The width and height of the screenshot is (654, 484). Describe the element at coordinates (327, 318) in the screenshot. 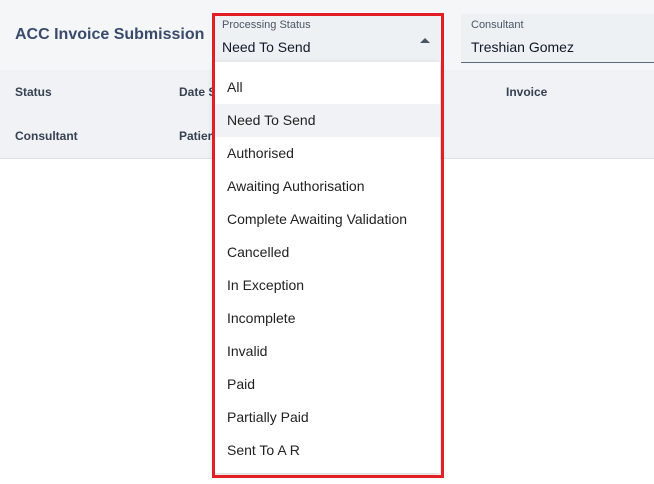

I see `dropdown-option: Incomplete` at that location.